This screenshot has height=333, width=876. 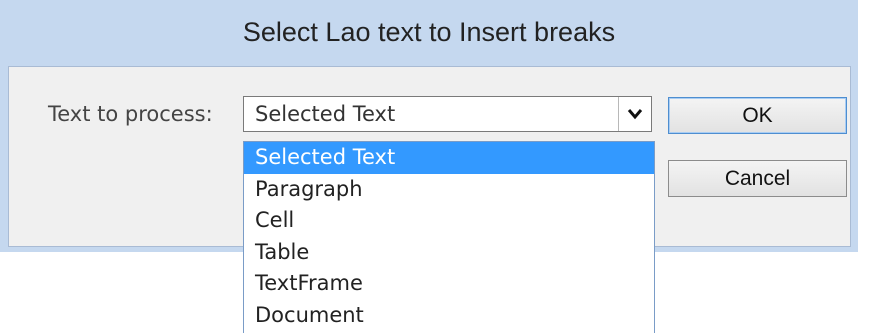 I want to click on chevron-down-icon, so click(x=634, y=114).